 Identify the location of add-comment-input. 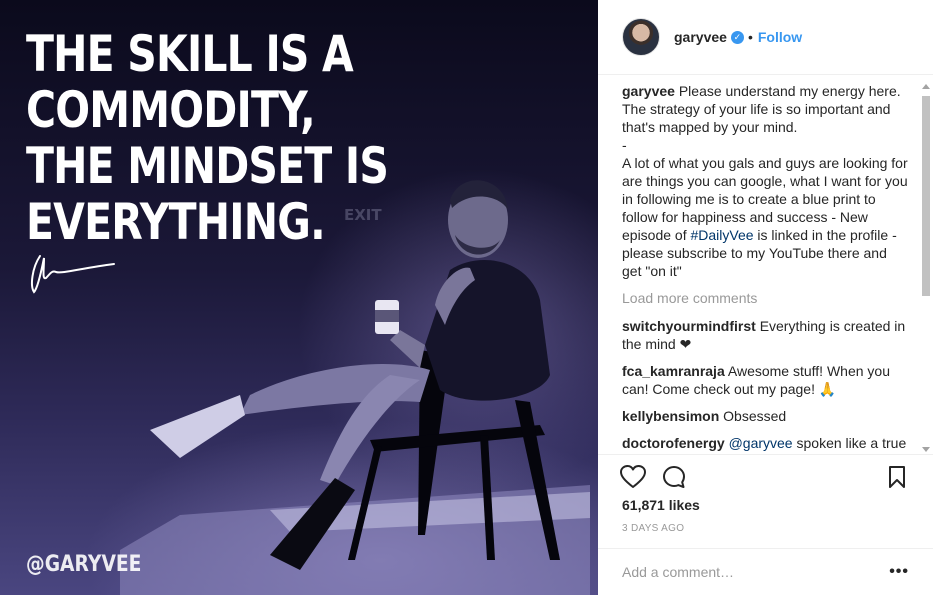
(752, 572).